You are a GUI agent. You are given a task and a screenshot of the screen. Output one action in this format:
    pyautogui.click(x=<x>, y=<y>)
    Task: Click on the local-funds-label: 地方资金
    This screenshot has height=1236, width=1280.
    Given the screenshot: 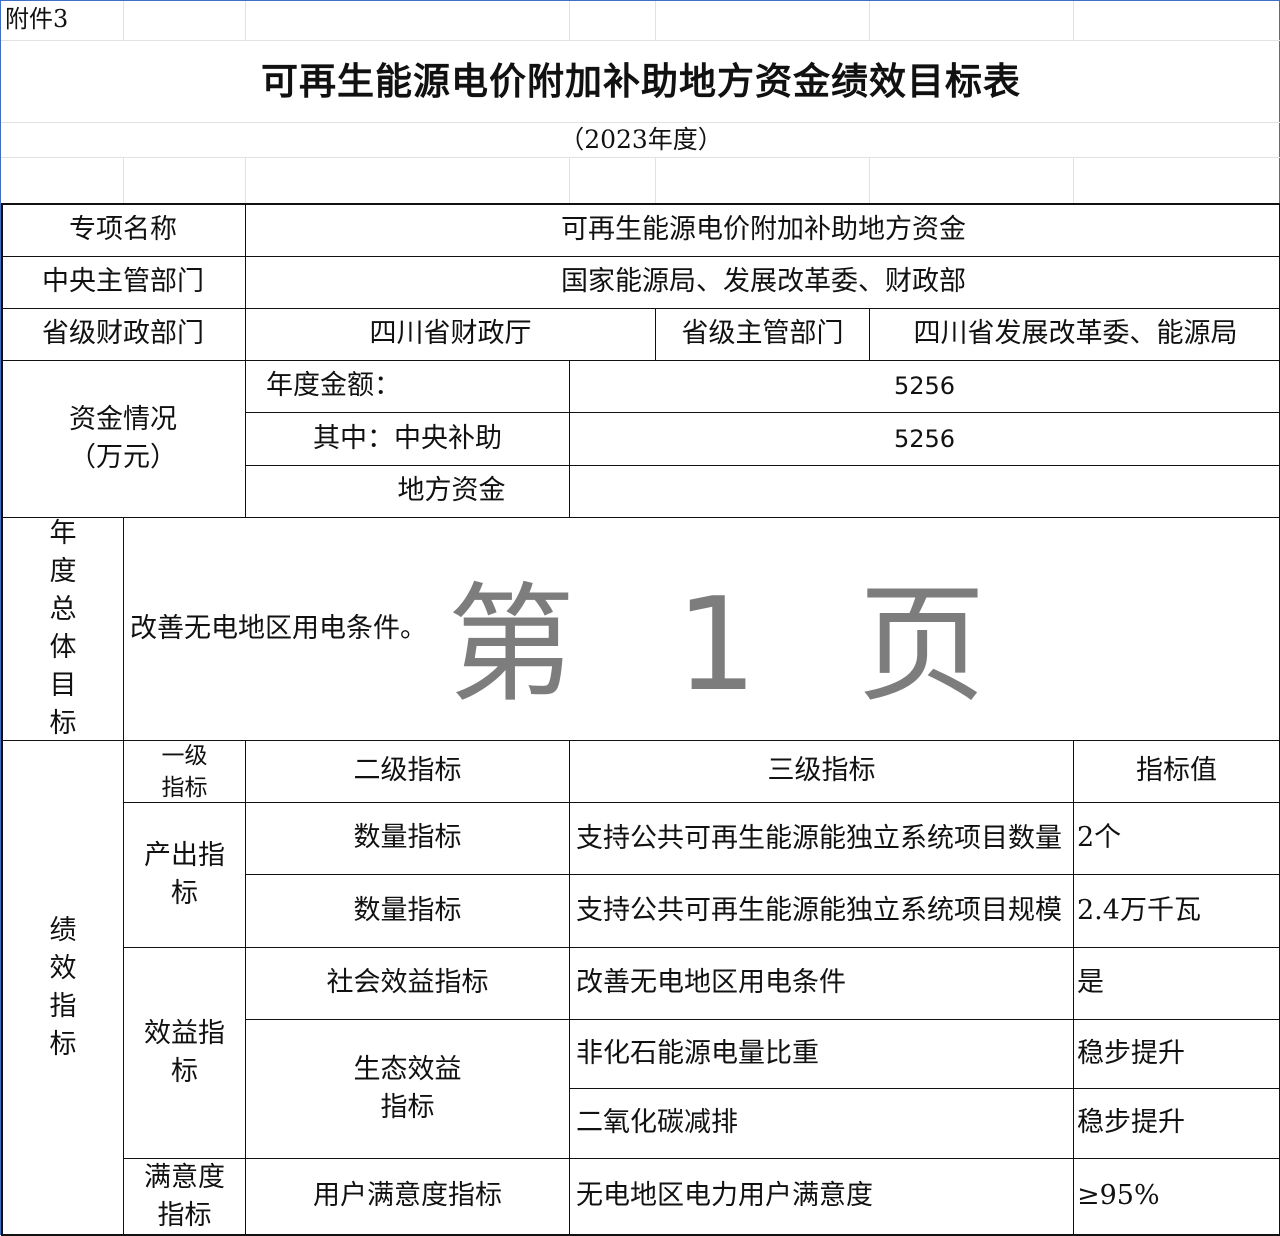 What is the action you would take?
    pyautogui.click(x=451, y=491)
    